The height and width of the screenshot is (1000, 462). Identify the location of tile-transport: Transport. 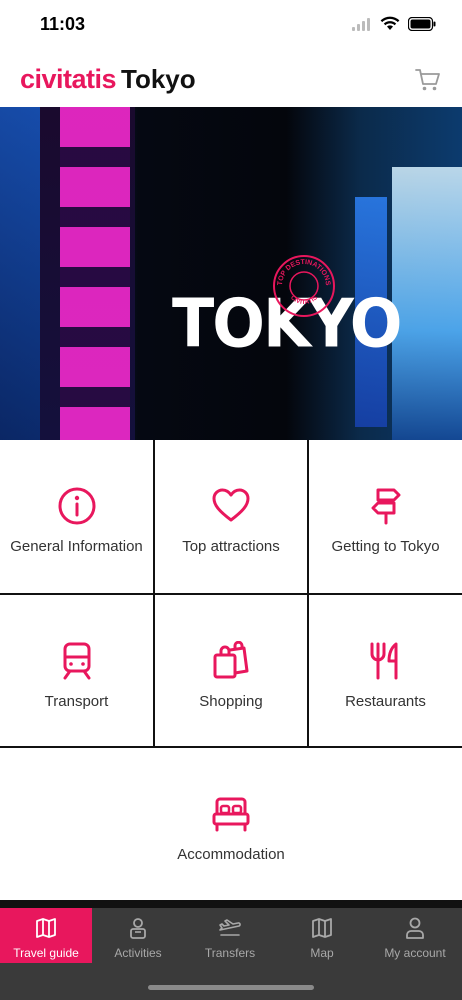
(76, 670).